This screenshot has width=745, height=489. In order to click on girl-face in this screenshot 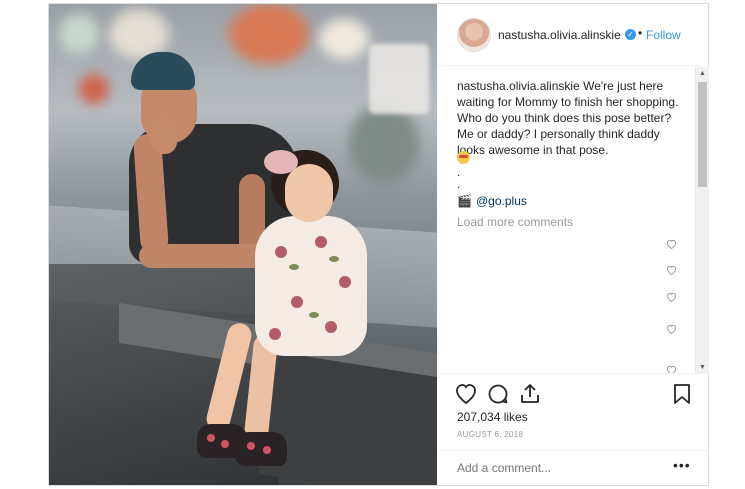, I will do `click(309, 193)`.